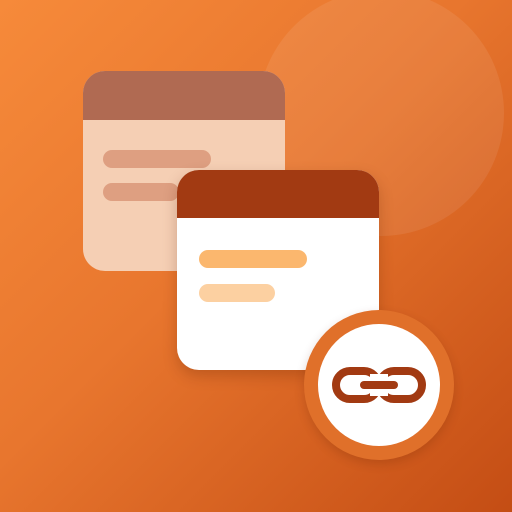 The height and width of the screenshot is (512, 512). I want to click on link-icon, so click(379, 385).